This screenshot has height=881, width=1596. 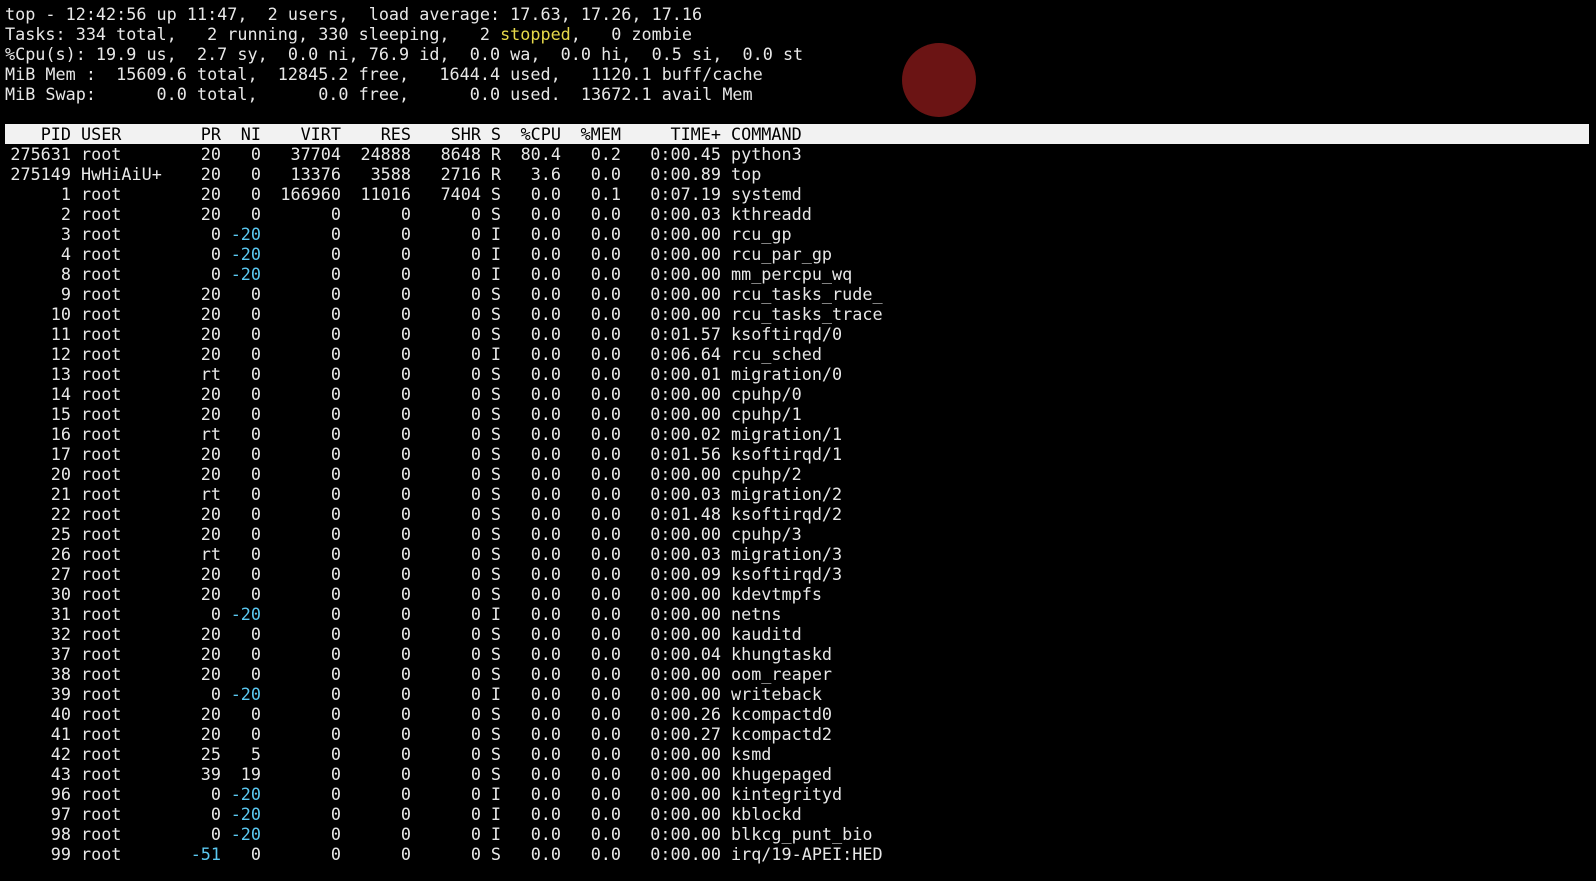 What do you see at coordinates (60, 754) in the screenshot?
I see `cell-pid: 42` at bounding box center [60, 754].